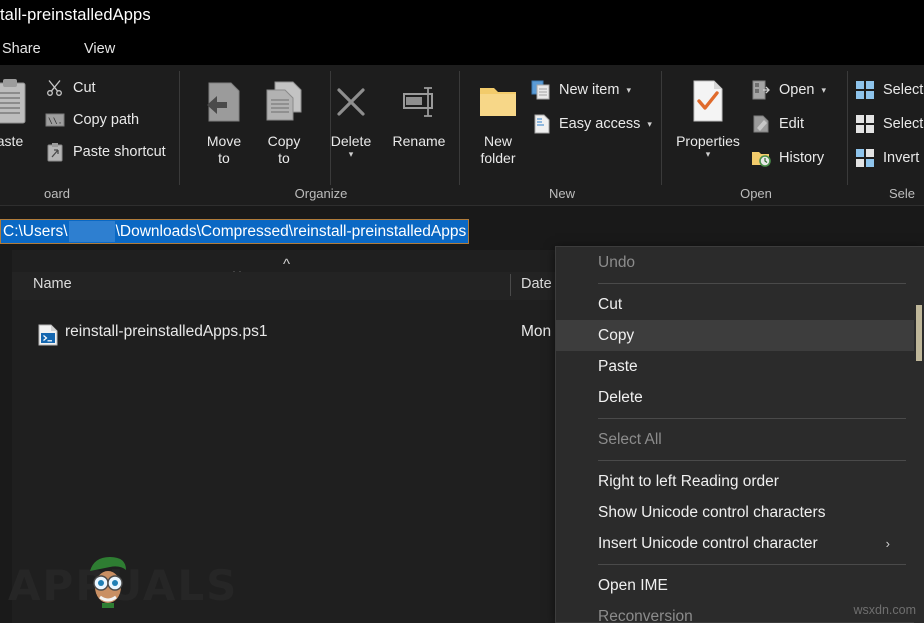  Describe the element at coordinates (70, 88) in the screenshot. I see `cut-button: Cut` at that location.